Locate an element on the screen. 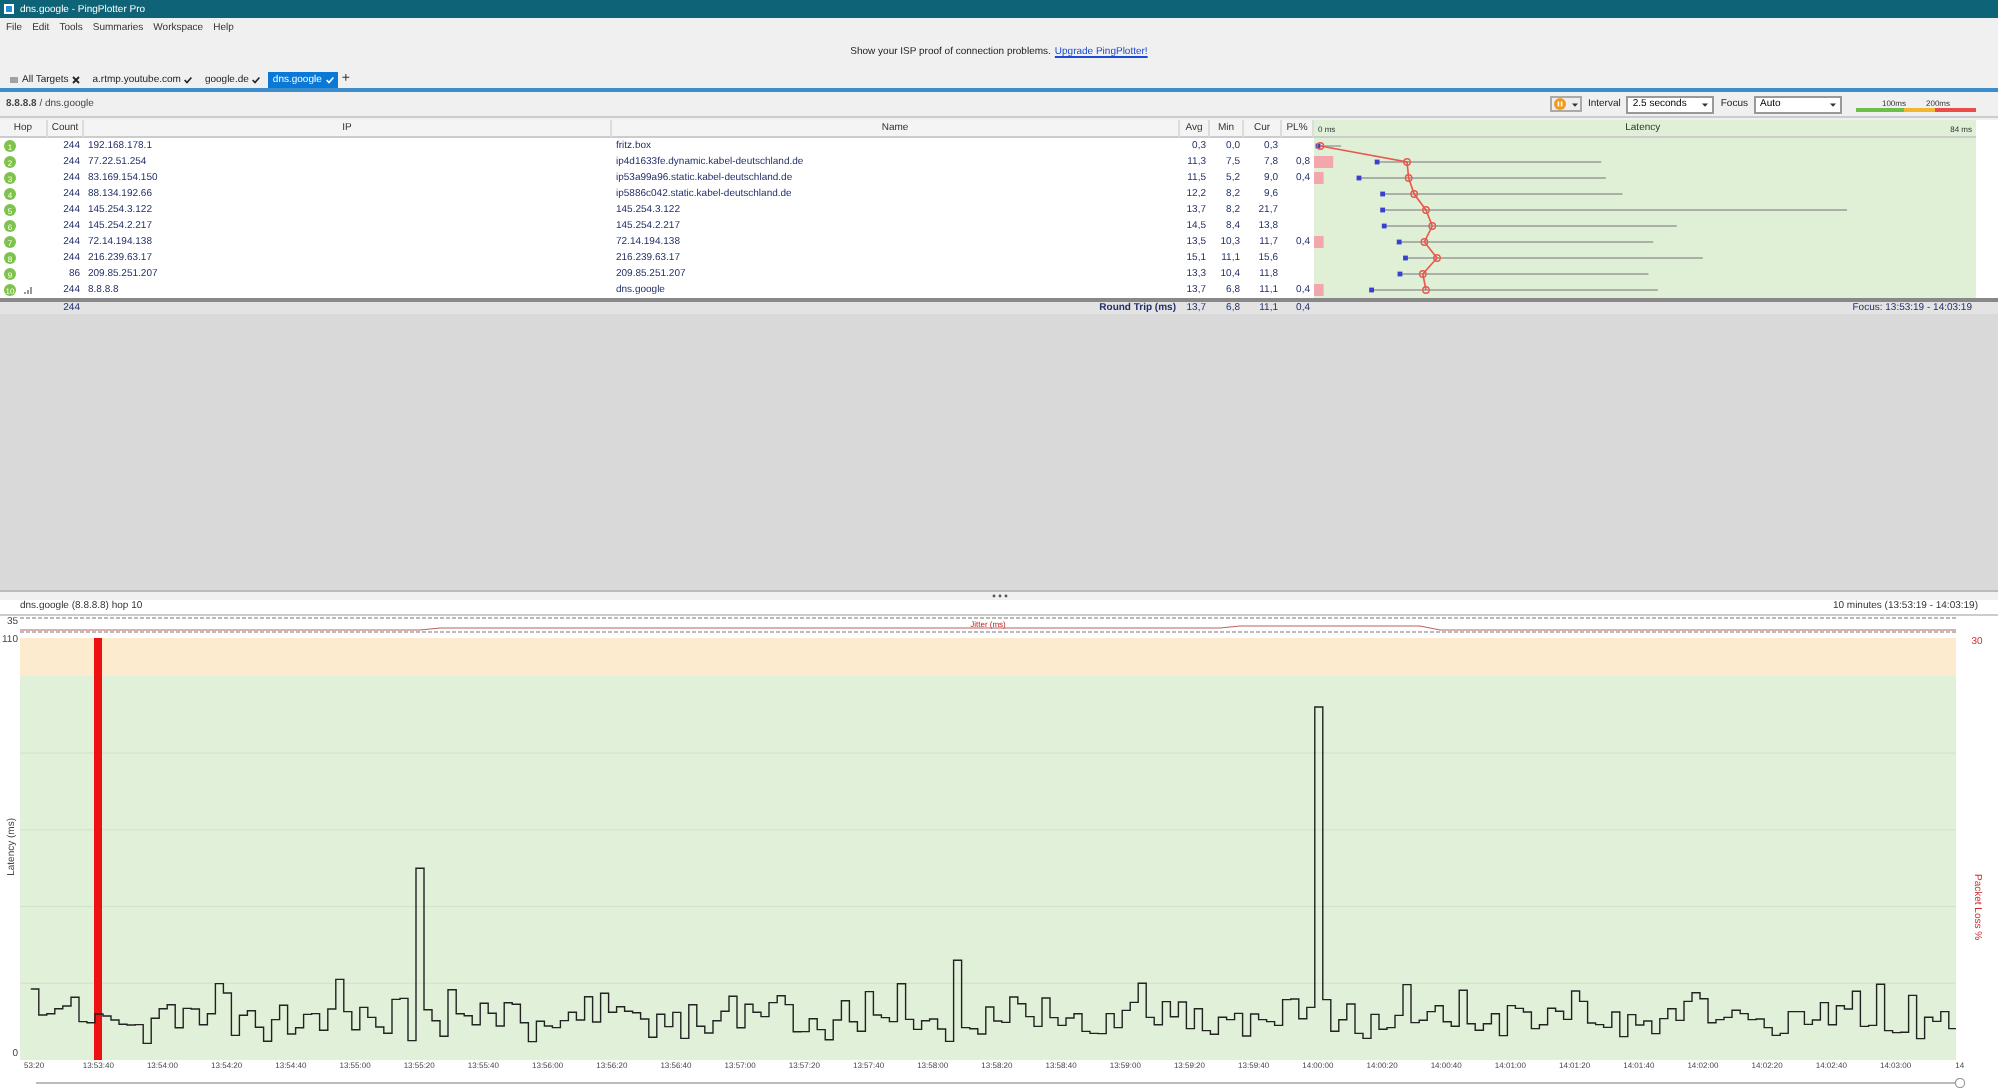  list-icon is located at coordinates (14, 80).